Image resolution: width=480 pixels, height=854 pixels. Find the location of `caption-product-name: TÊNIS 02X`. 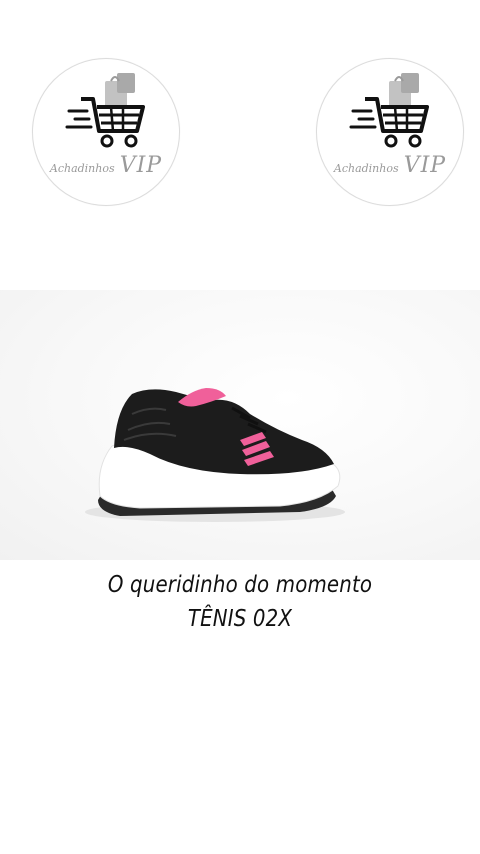

caption-product-name: TÊNIS 02X is located at coordinates (240, 619).